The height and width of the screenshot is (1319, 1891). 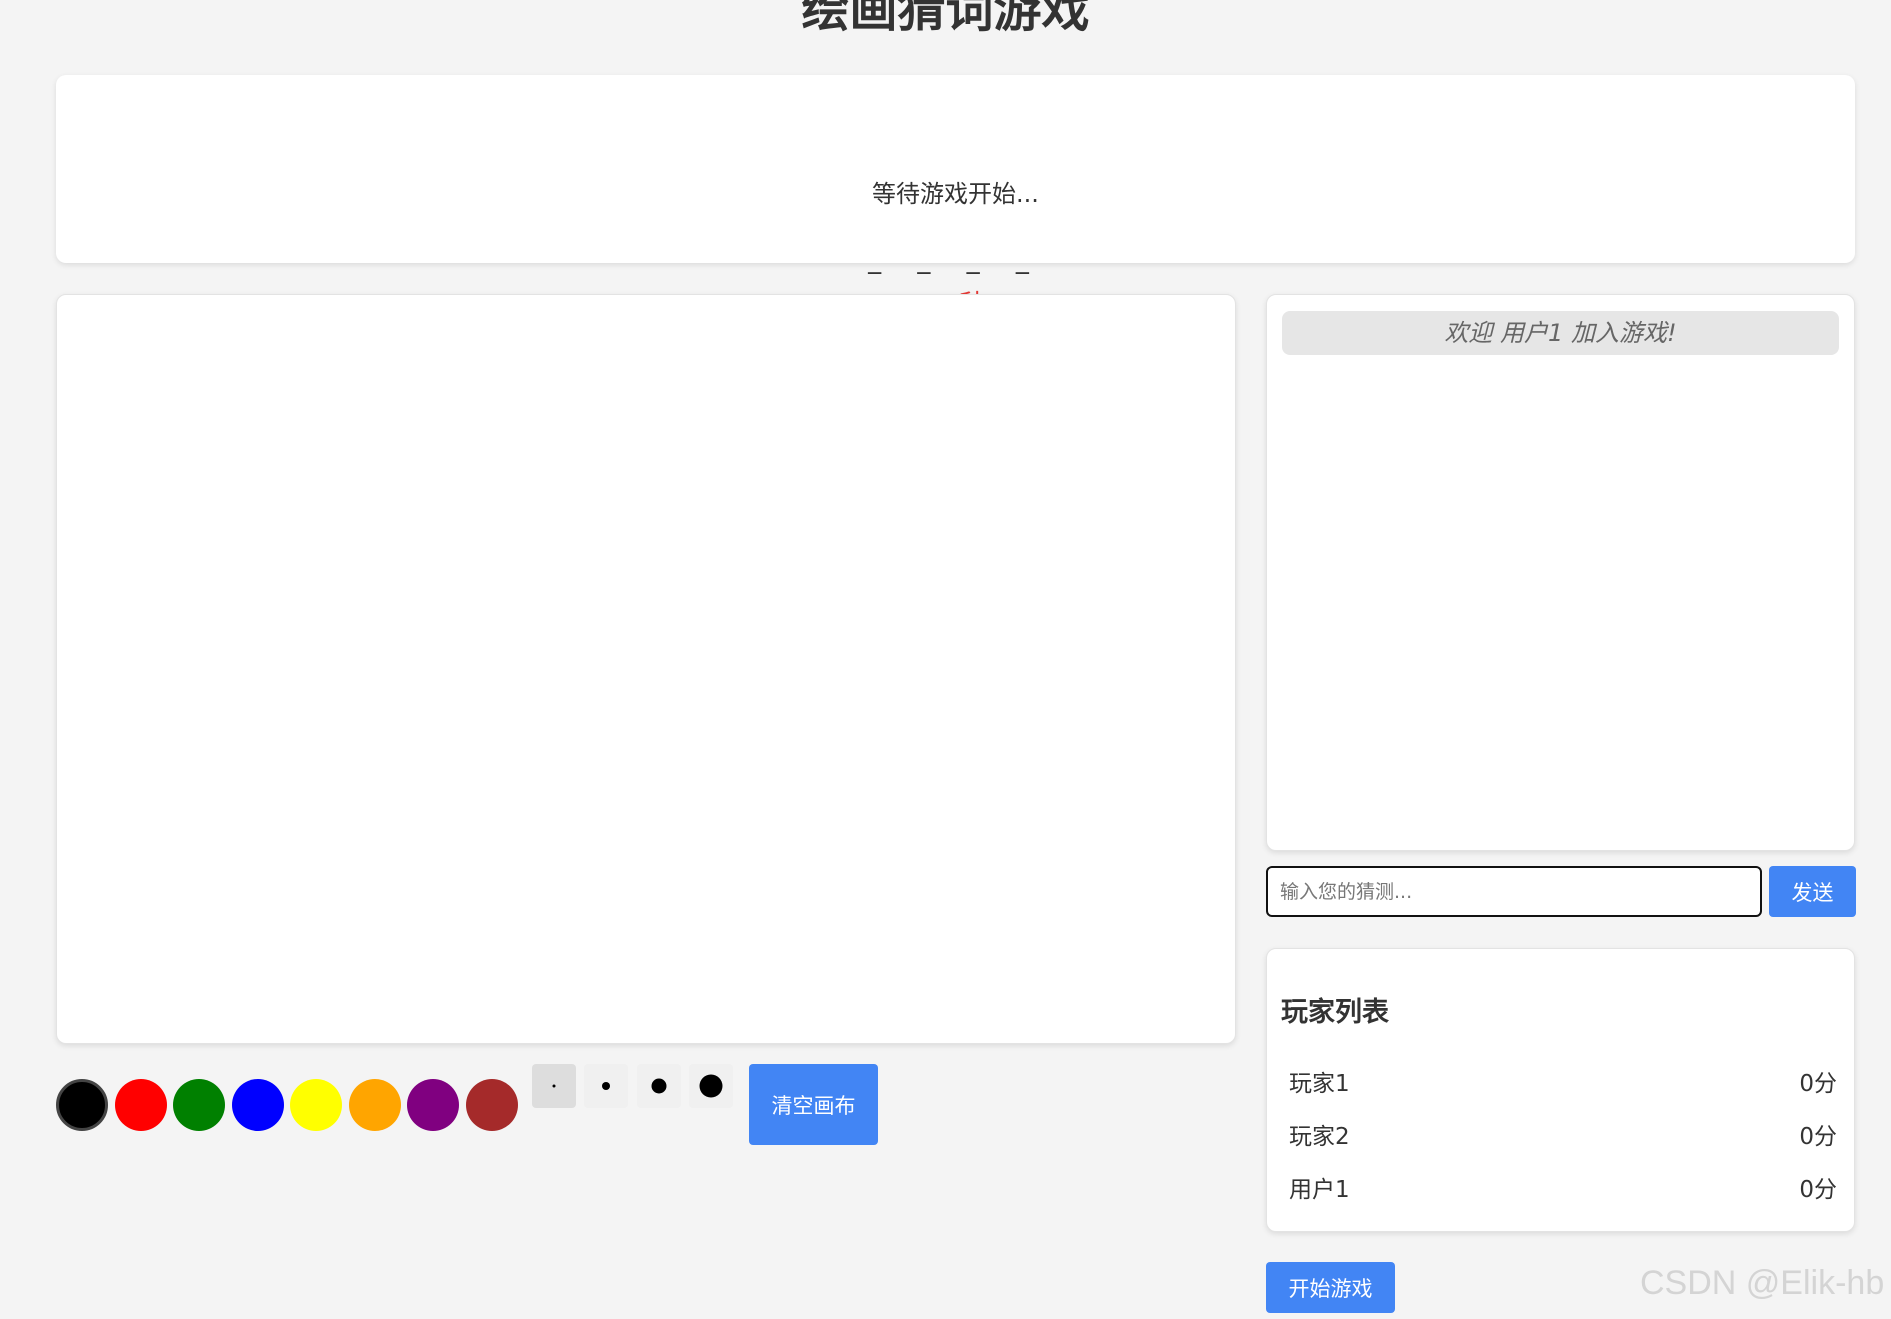 What do you see at coordinates (1319, 1190) in the screenshot?
I see `player-name: 用户1` at bounding box center [1319, 1190].